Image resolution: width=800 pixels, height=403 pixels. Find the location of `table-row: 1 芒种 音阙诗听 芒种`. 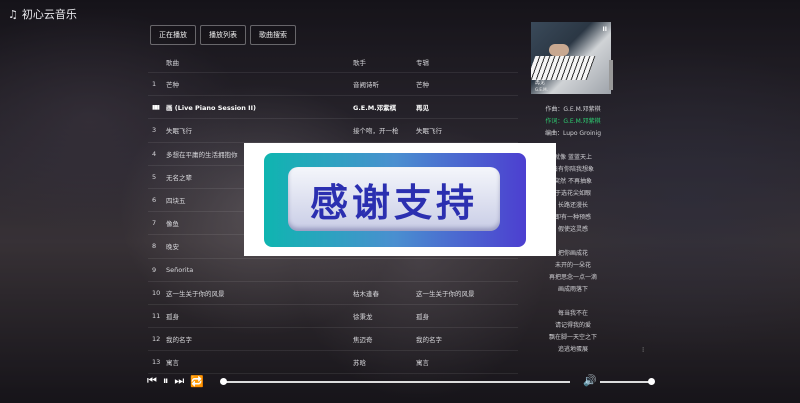

table-row: 1 芒种 音阙诗听 芒种 is located at coordinates (333, 85).